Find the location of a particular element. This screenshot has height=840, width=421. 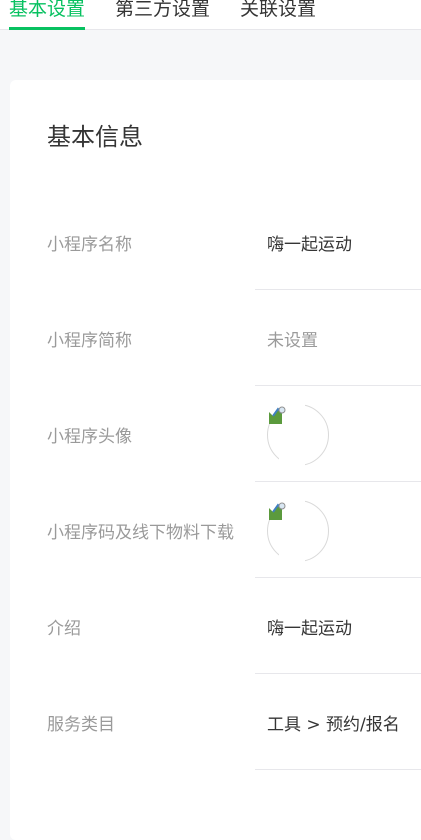

row-mini-program-name: 小程序名称 嗨一起运动 is located at coordinates (215, 242).